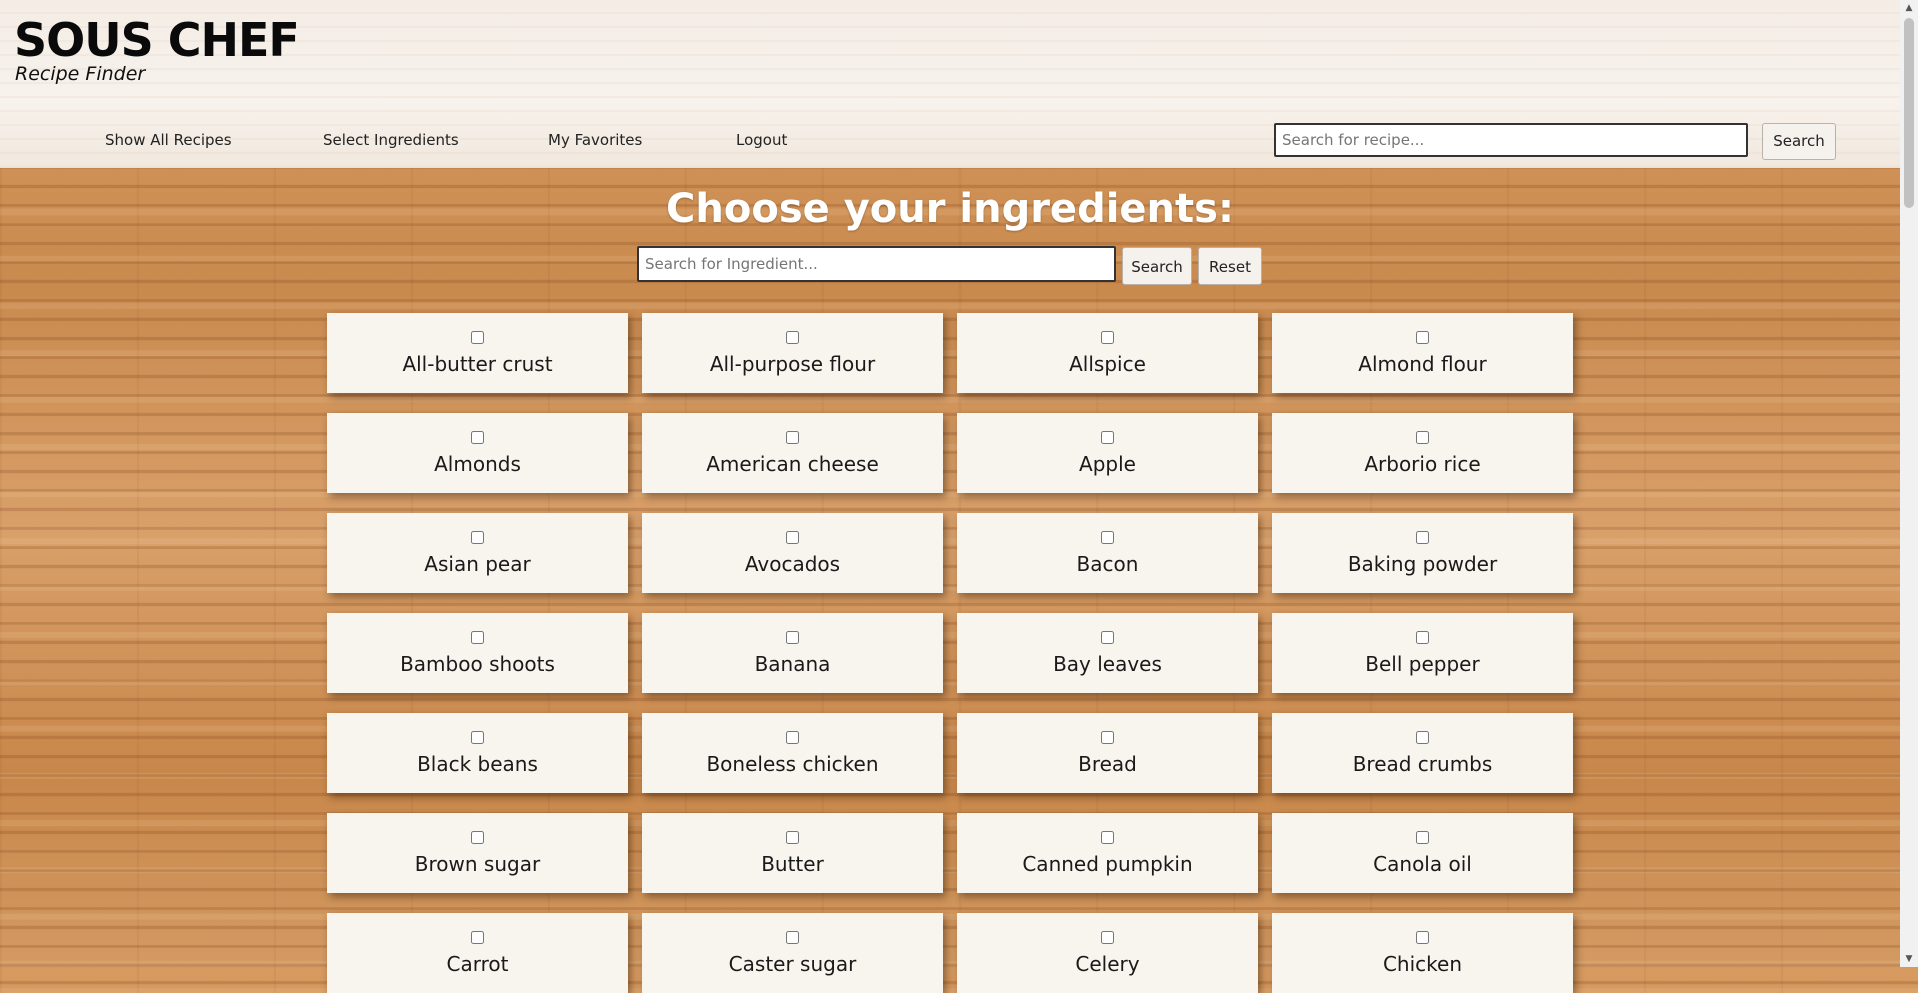 Image resolution: width=1918 pixels, height=993 pixels. I want to click on scroll-thumb, so click(1909, 113).